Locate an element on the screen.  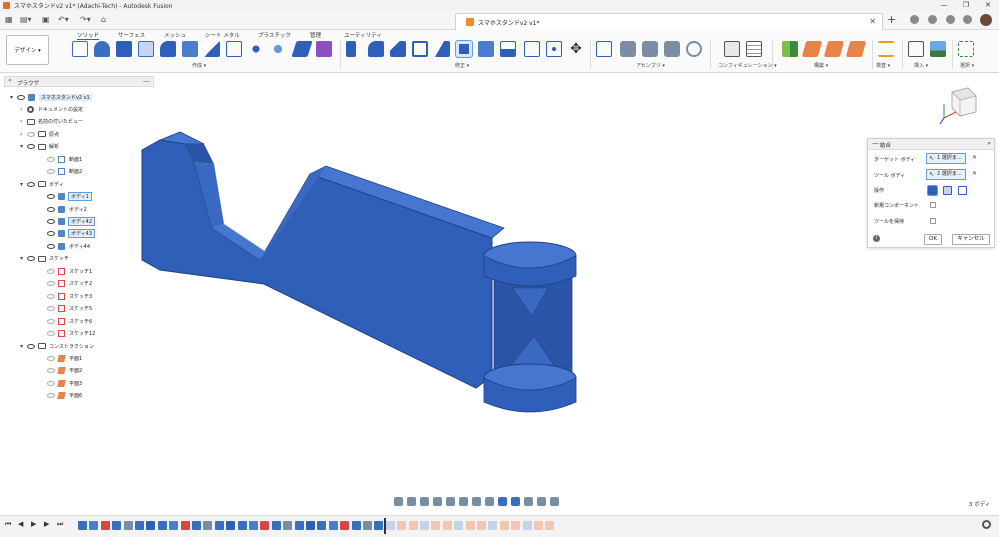
clear-target-icon: ✕ is located at coordinates (974, 157).